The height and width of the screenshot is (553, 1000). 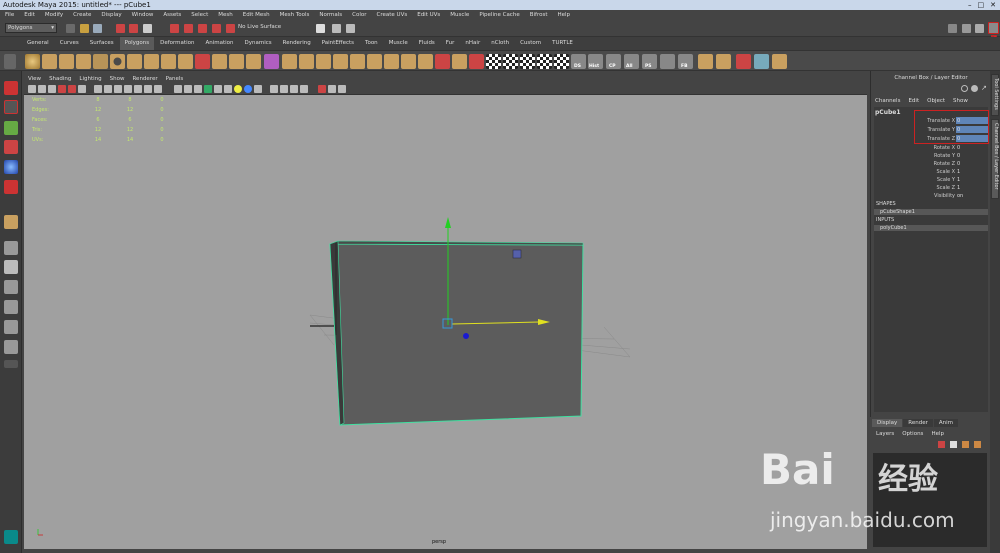 I want to click on layout-persp-outliner-icon, so click(x=11, y=307).